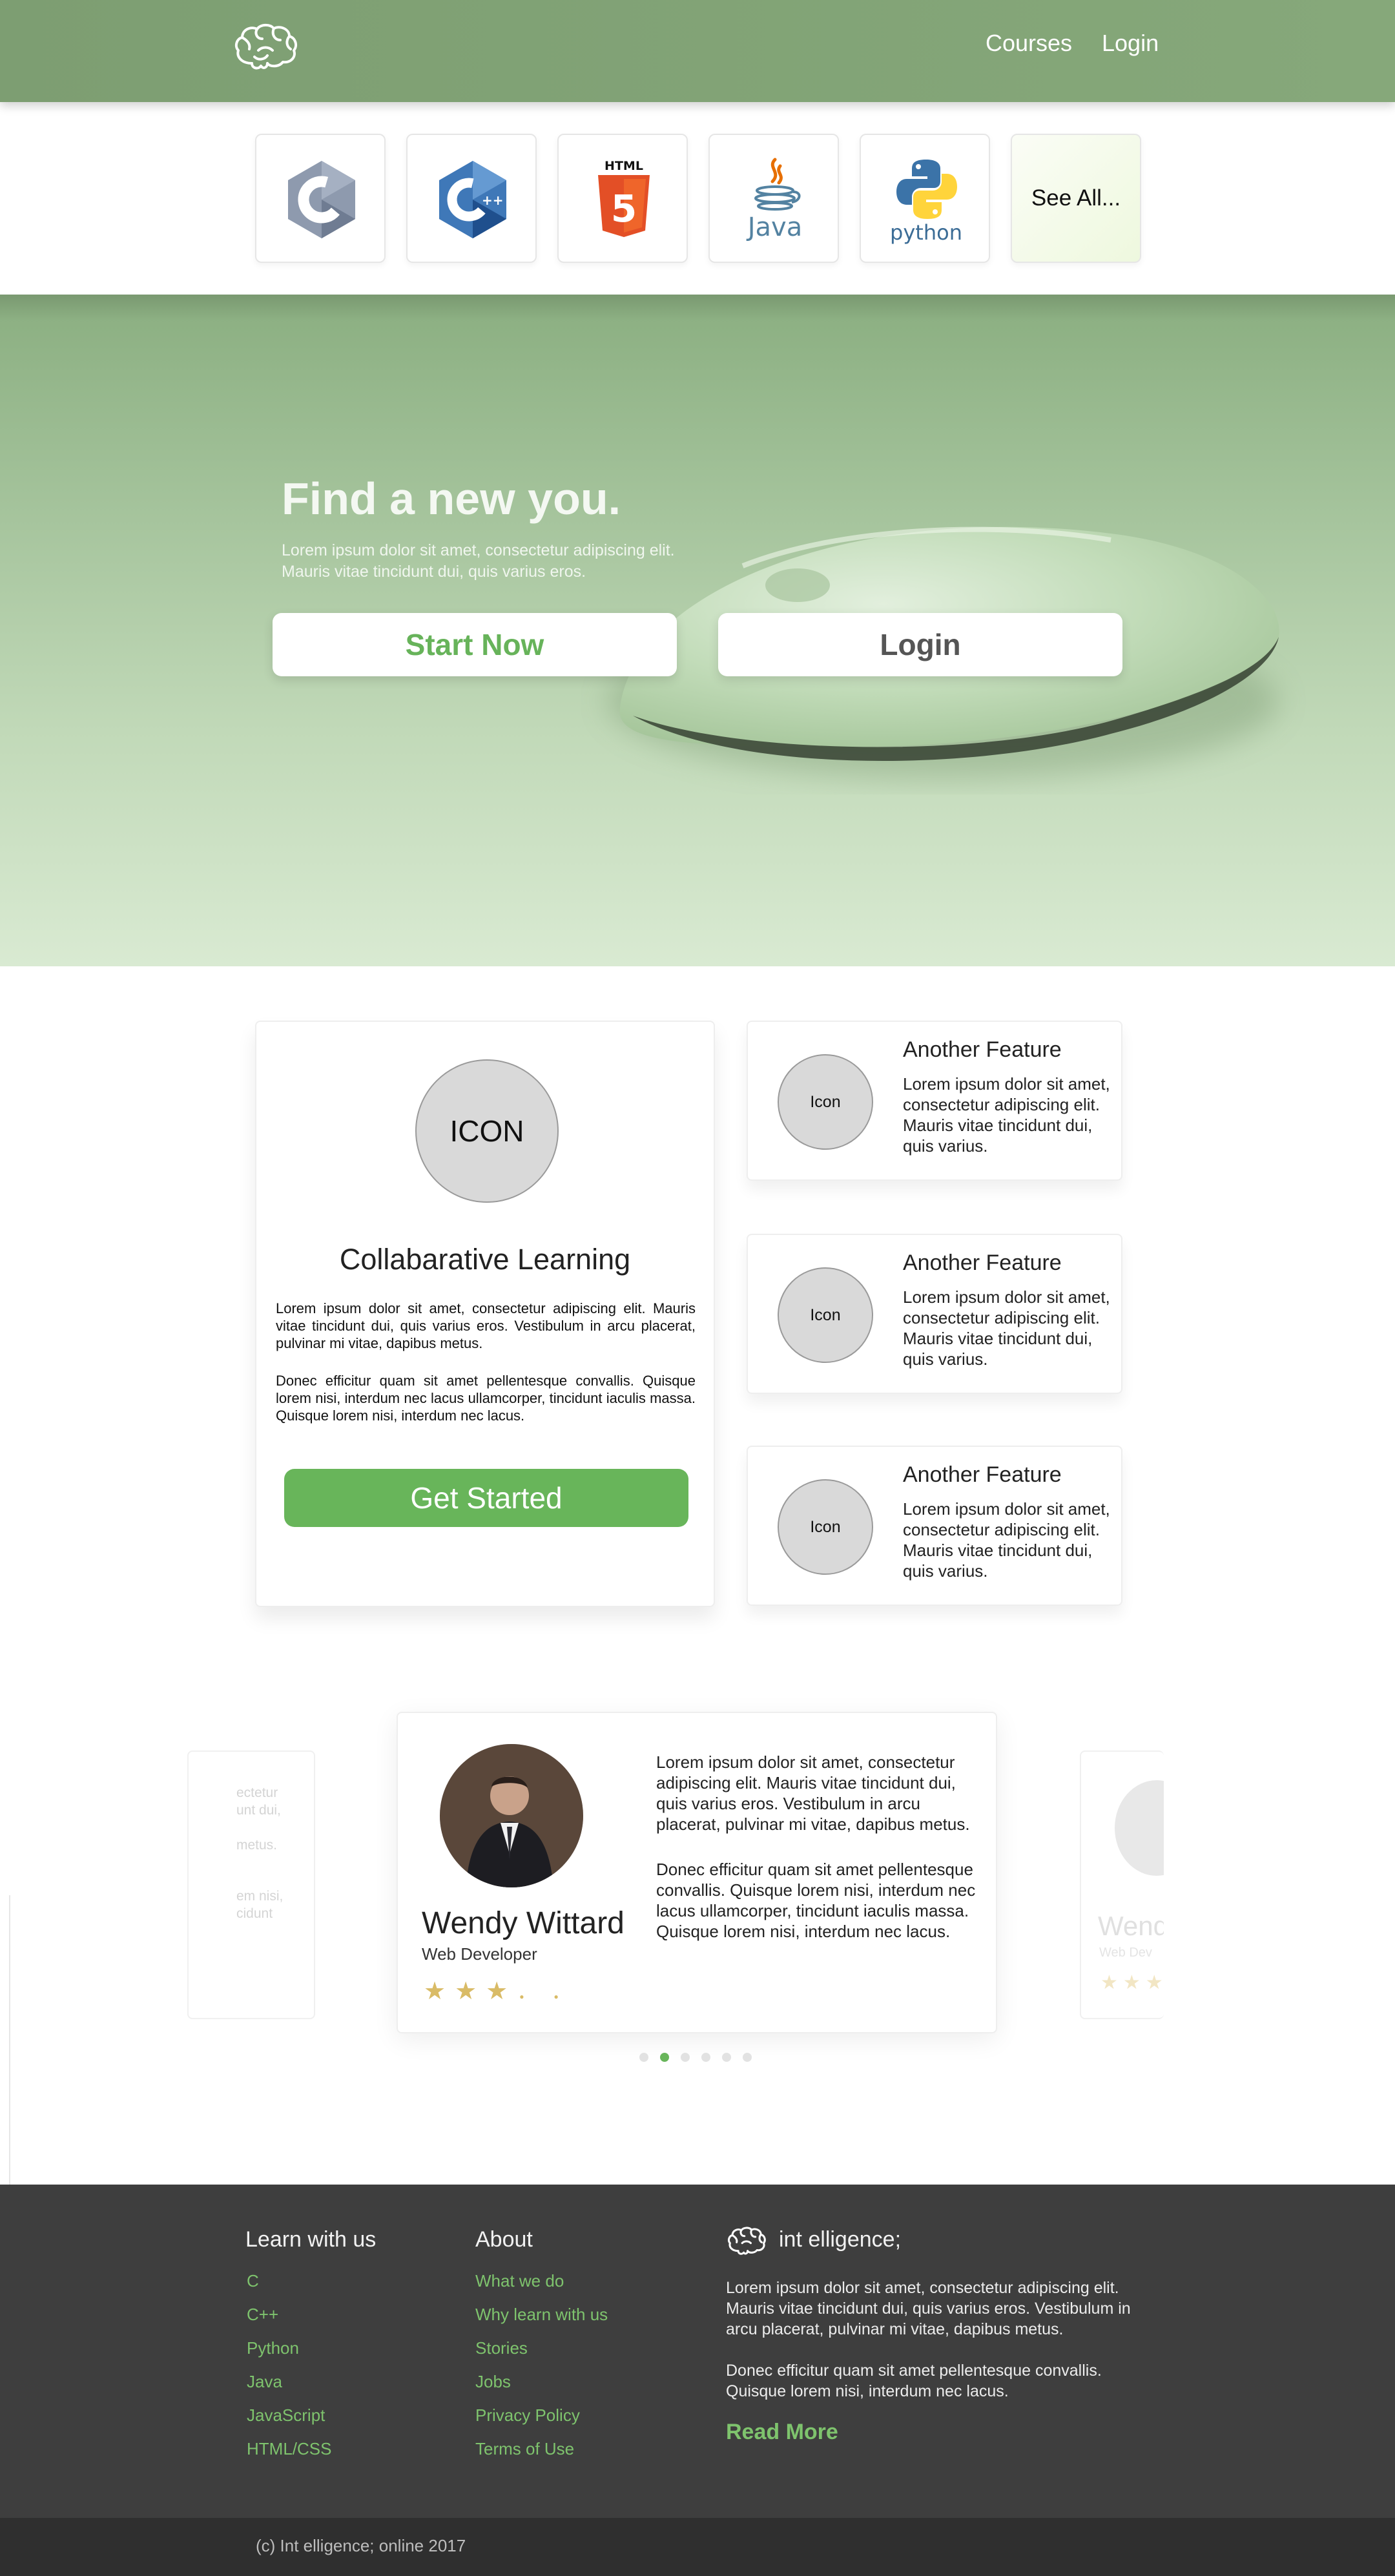  What do you see at coordinates (541, 2456) in the screenshot?
I see `footer-link-terms: Terms of Use` at bounding box center [541, 2456].